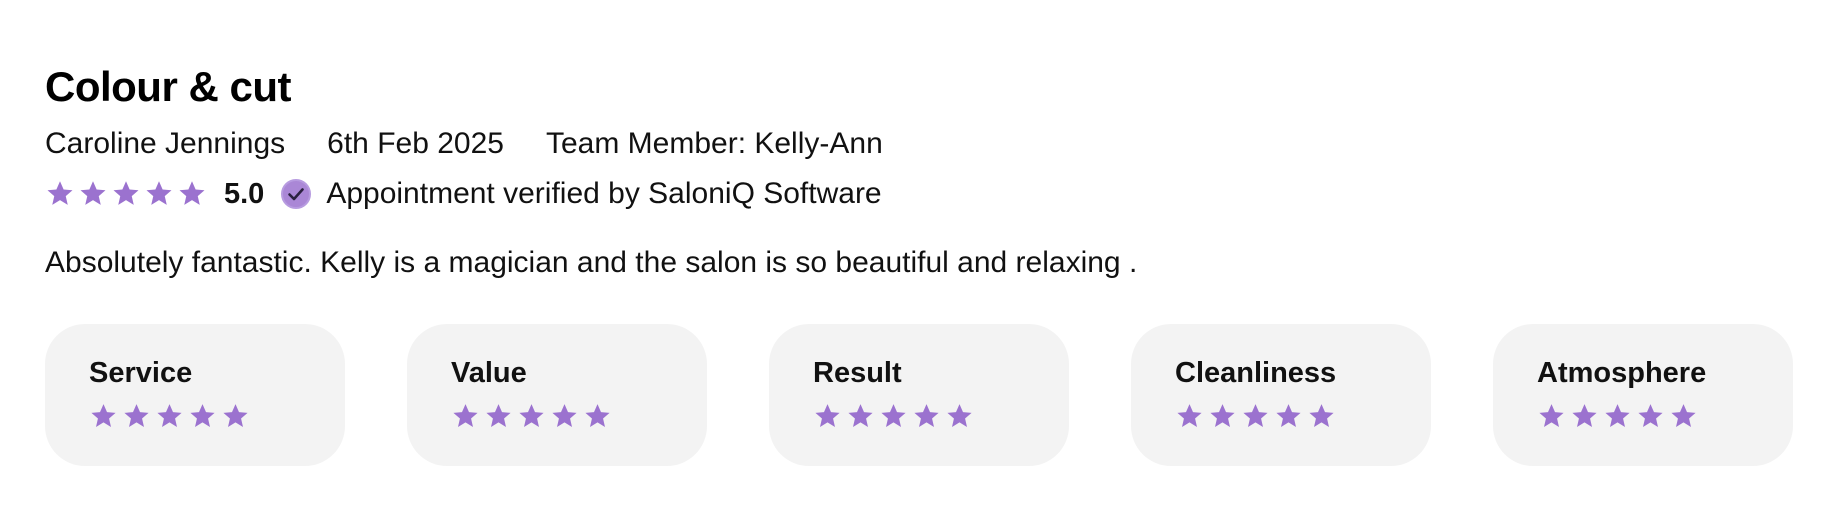 Image resolution: width=1832 pixels, height=532 pixels. What do you see at coordinates (557, 395) in the screenshot?
I see `category-card-value: Value` at bounding box center [557, 395].